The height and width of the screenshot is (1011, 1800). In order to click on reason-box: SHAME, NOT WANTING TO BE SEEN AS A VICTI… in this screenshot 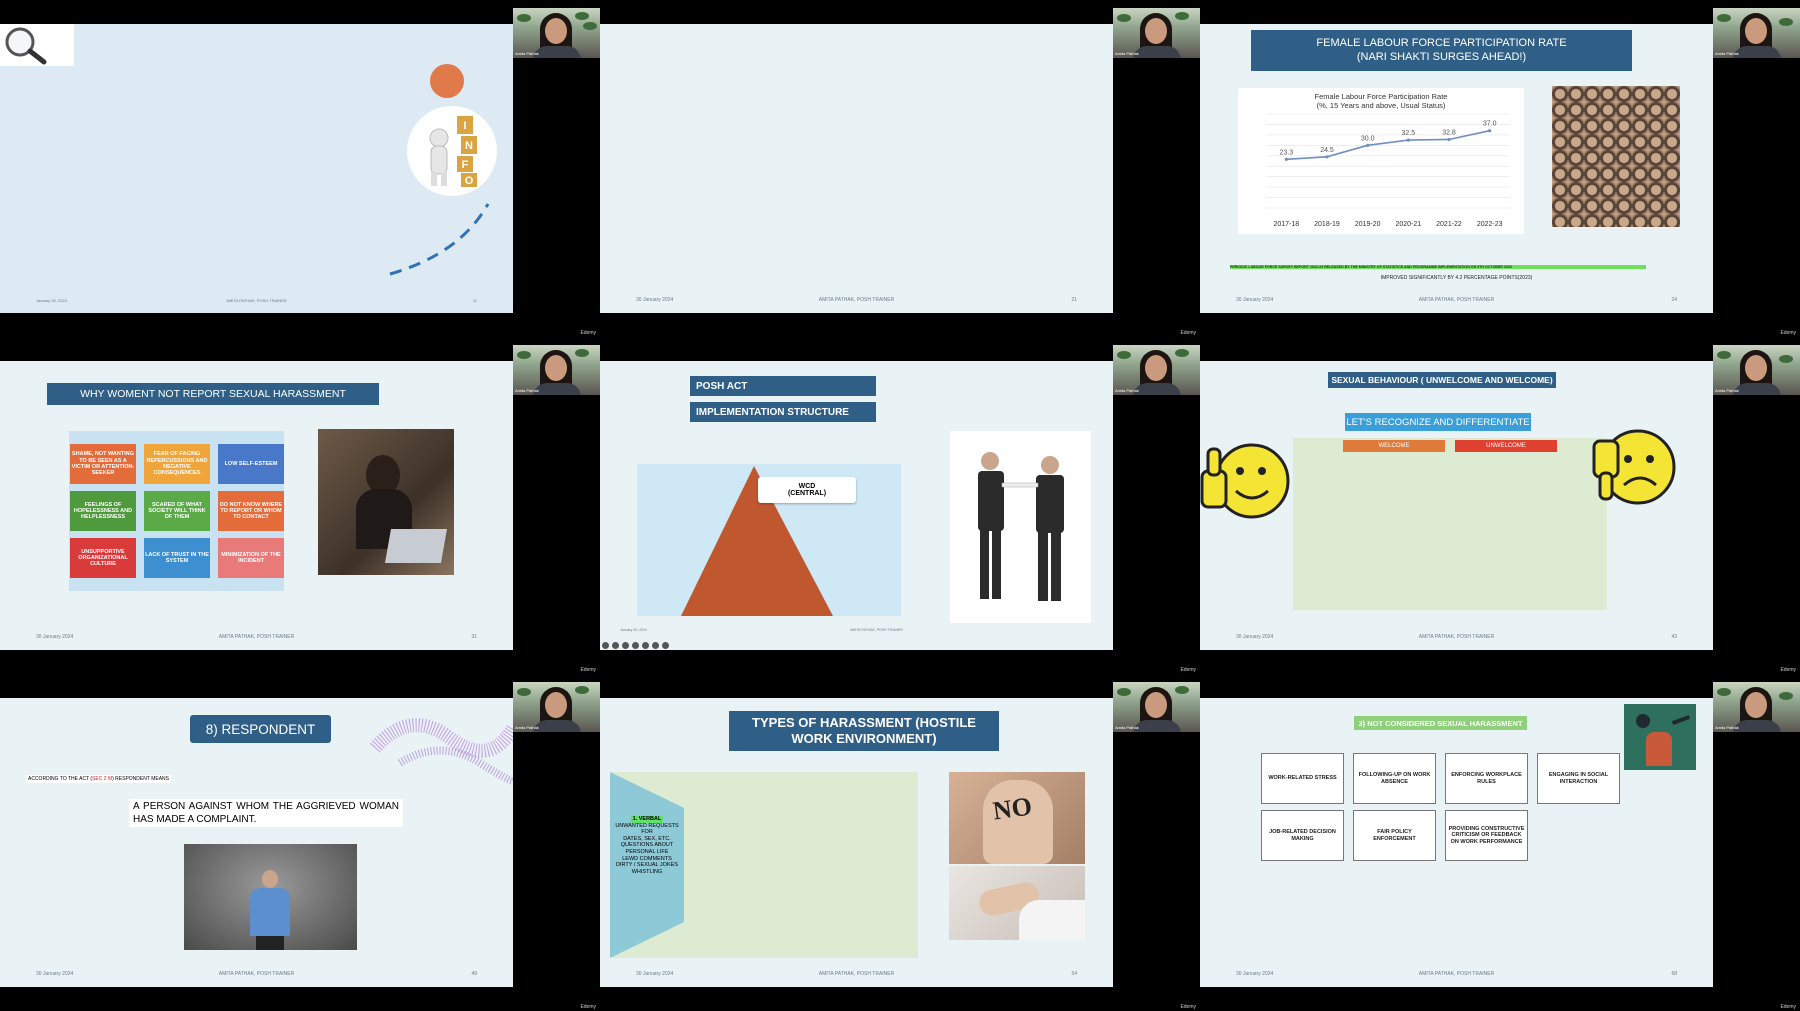, I will do `click(103, 464)`.